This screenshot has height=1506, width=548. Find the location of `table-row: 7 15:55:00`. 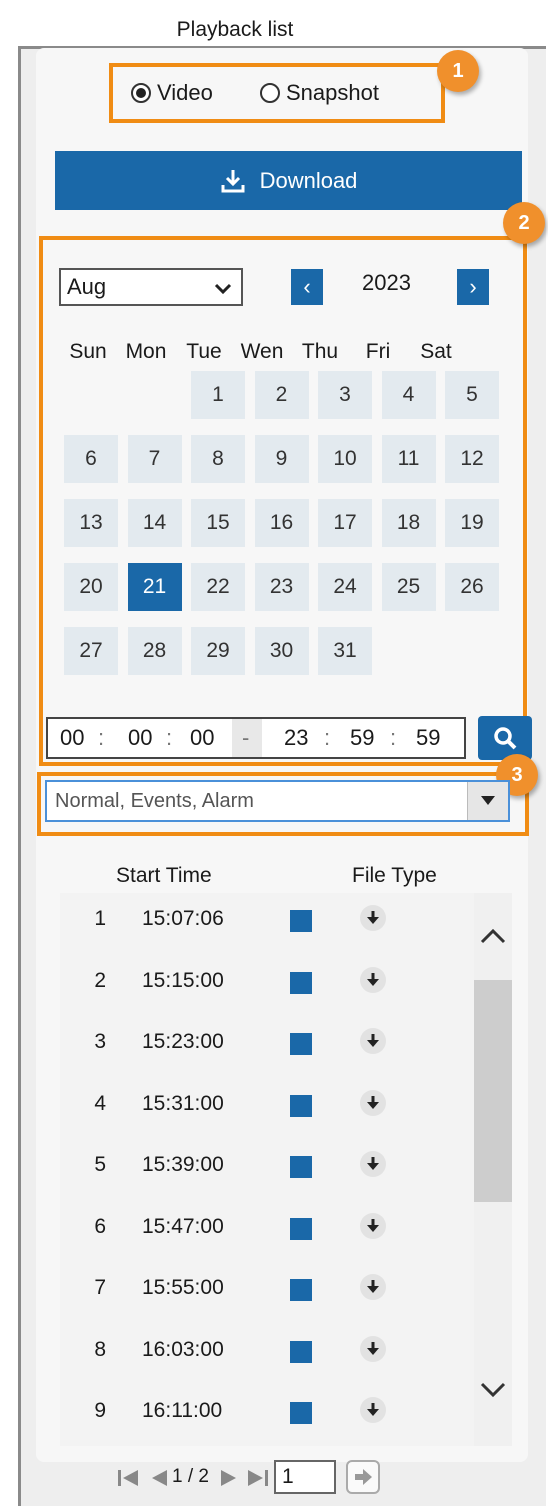

table-row: 7 15:55:00 is located at coordinates (266, 1288).